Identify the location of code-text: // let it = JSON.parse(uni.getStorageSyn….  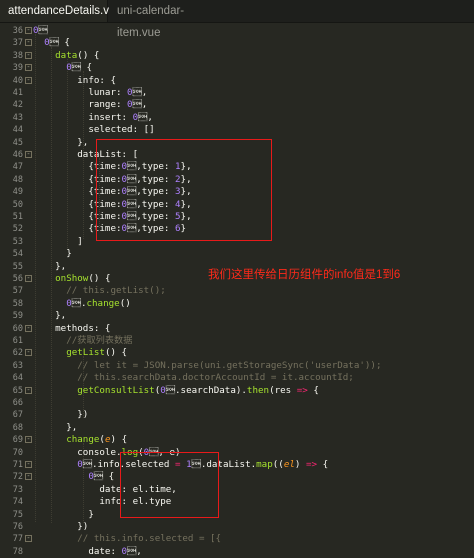
(207, 365).